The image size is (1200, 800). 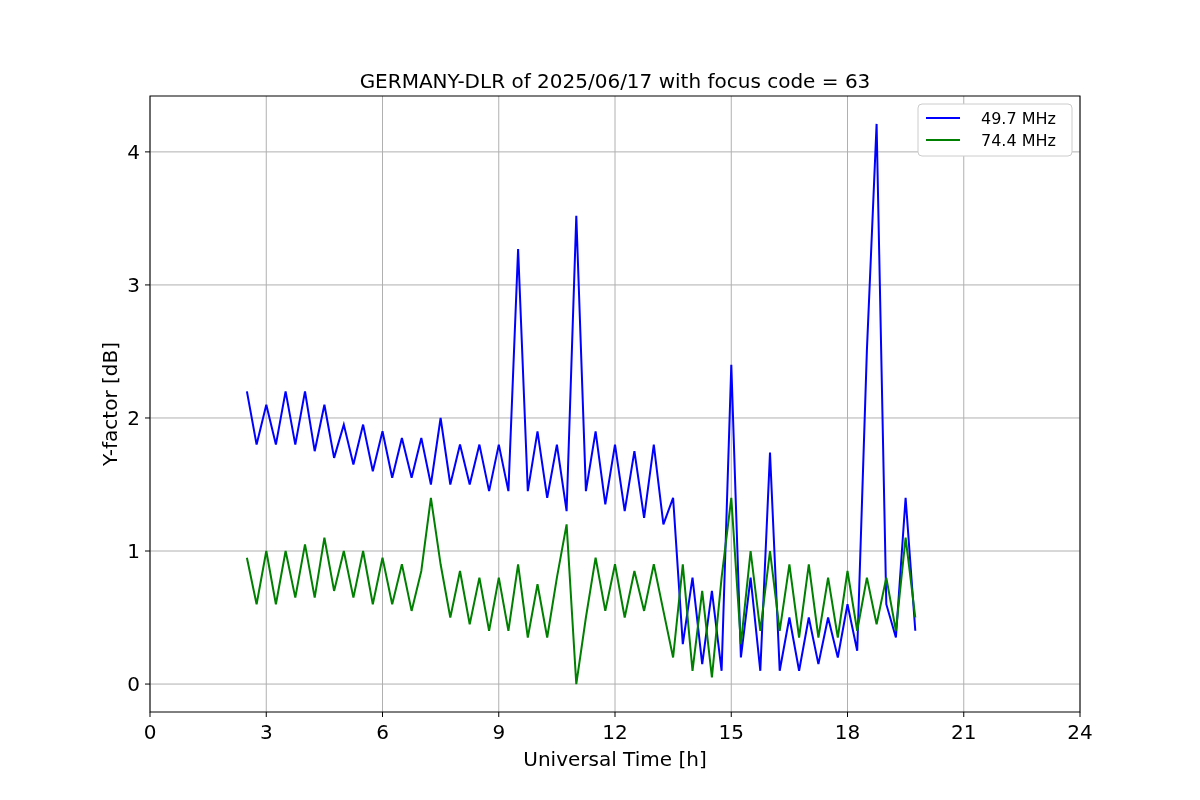 I want to click on legend-label: 49.7 MHz, so click(x=1018, y=118).